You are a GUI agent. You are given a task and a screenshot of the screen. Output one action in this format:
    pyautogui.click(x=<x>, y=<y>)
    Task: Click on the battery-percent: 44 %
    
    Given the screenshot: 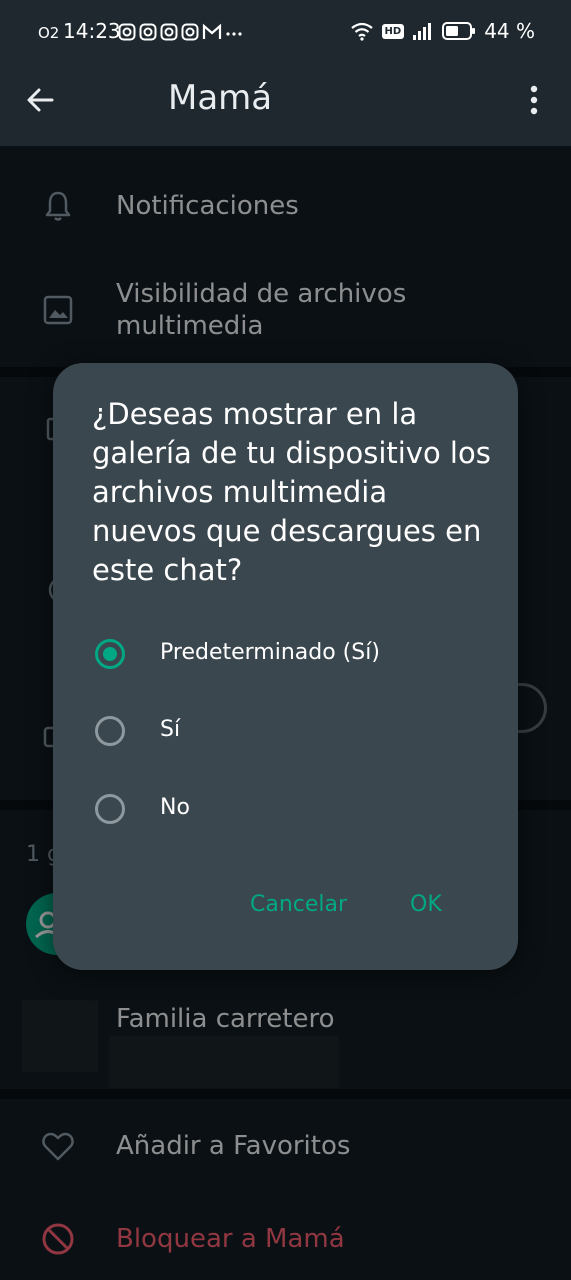 What is the action you would take?
    pyautogui.click(x=509, y=31)
    